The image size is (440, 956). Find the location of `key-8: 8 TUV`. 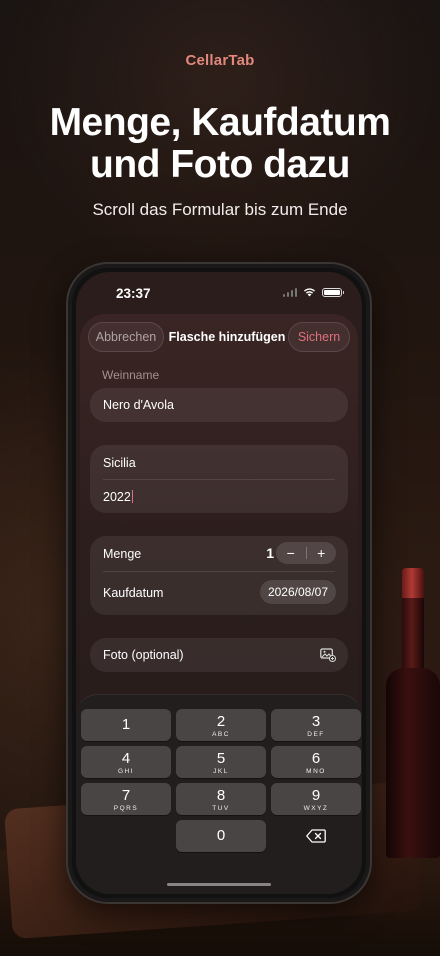

key-8: 8 TUV is located at coordinates (221, 799).